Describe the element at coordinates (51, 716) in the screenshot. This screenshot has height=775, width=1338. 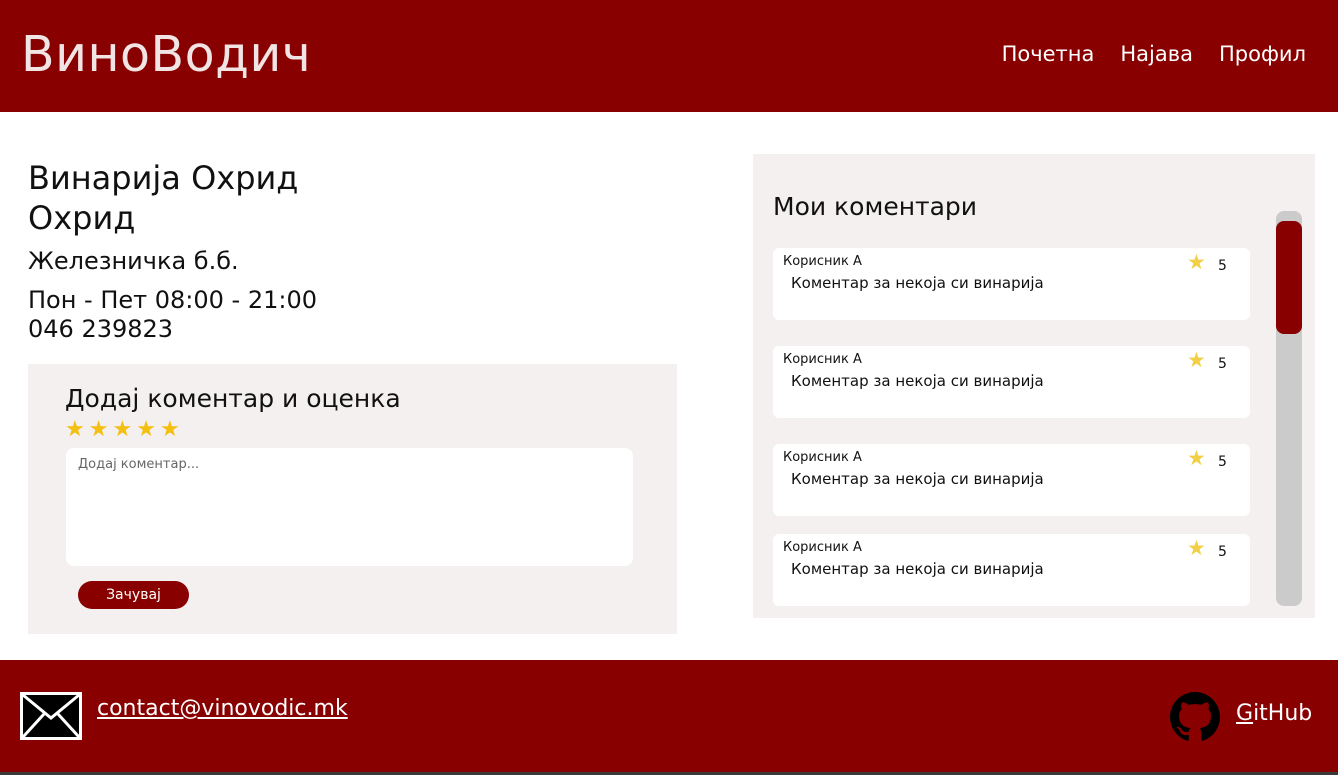
I see `mail-icon` at that location.